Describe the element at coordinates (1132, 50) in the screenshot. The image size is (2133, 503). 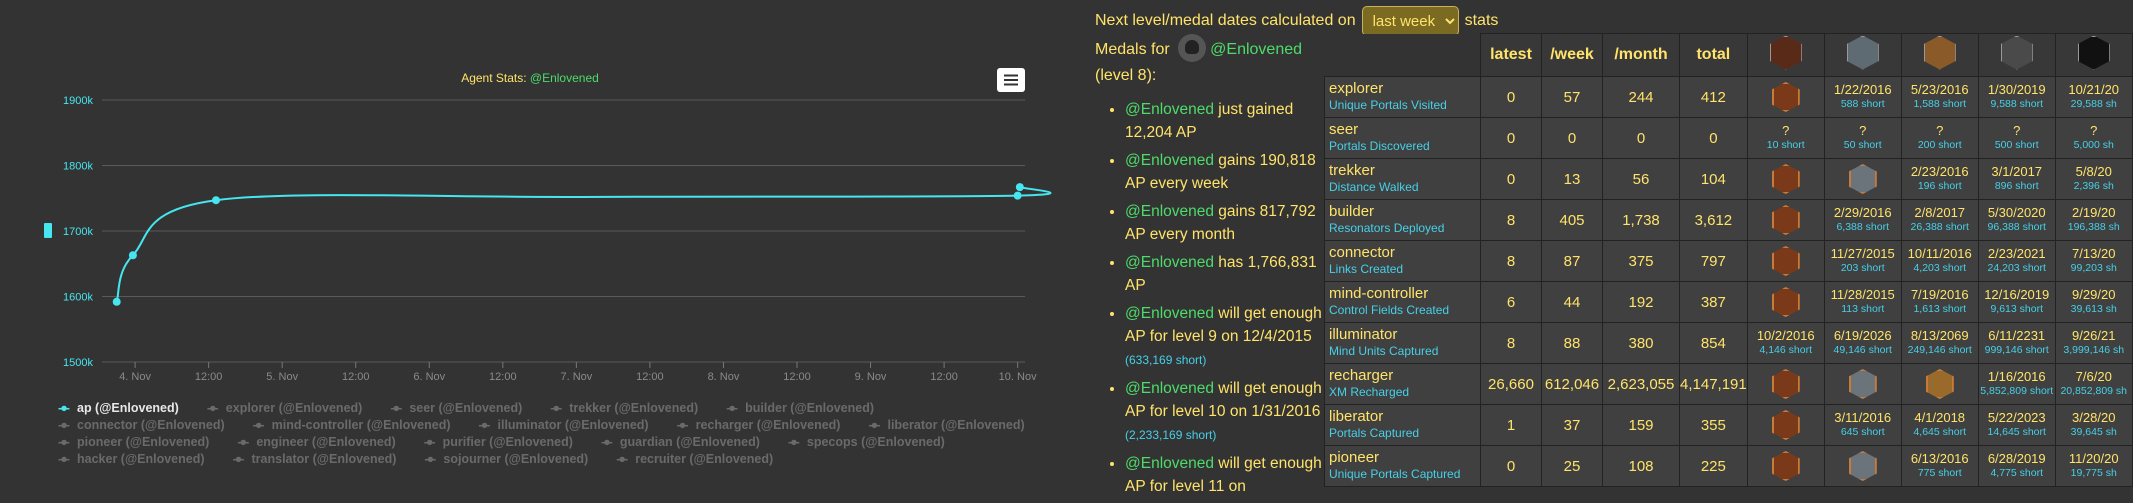
I see `medals-for-label: Medals for` at that location.